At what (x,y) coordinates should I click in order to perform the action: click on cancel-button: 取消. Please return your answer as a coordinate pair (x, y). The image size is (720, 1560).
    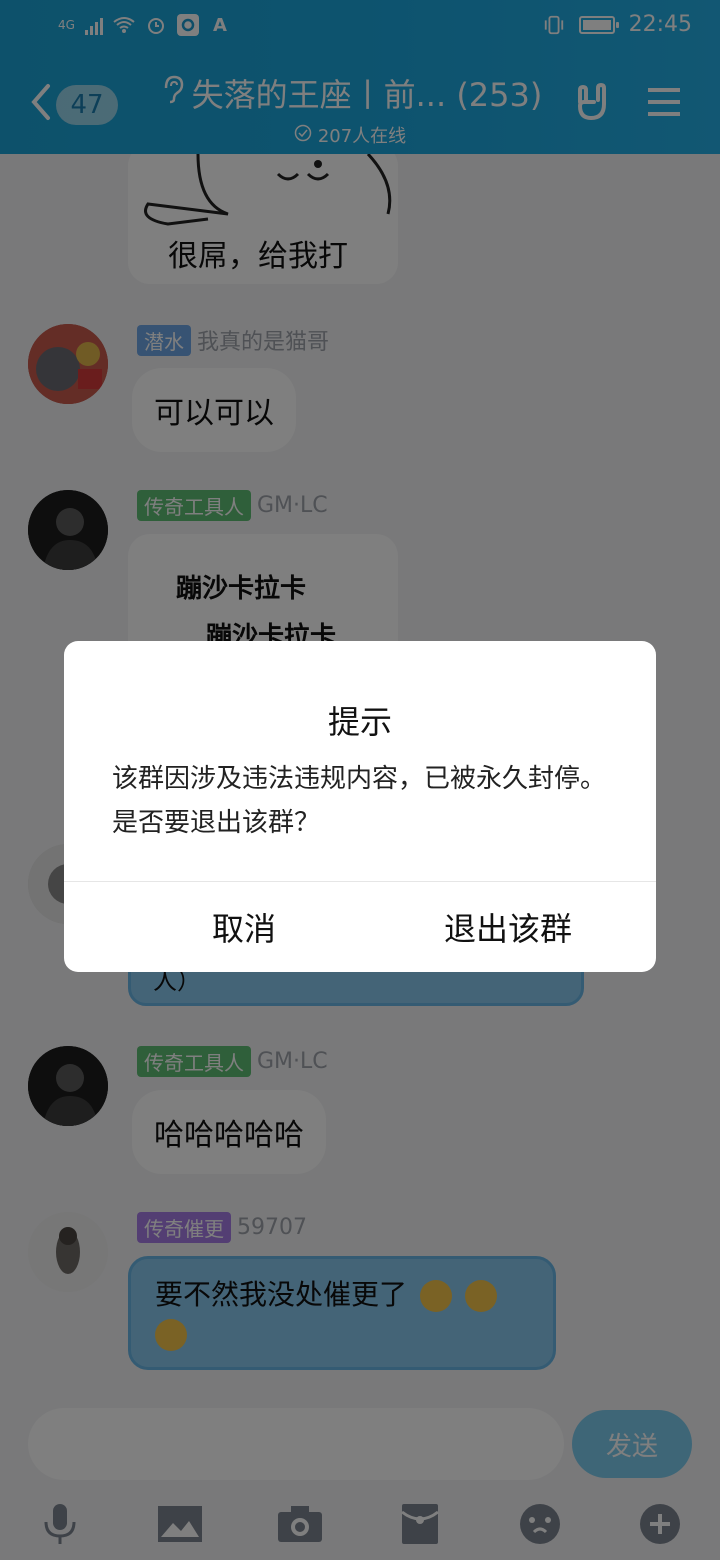
    Looking at the image, I should click on (244, 927).